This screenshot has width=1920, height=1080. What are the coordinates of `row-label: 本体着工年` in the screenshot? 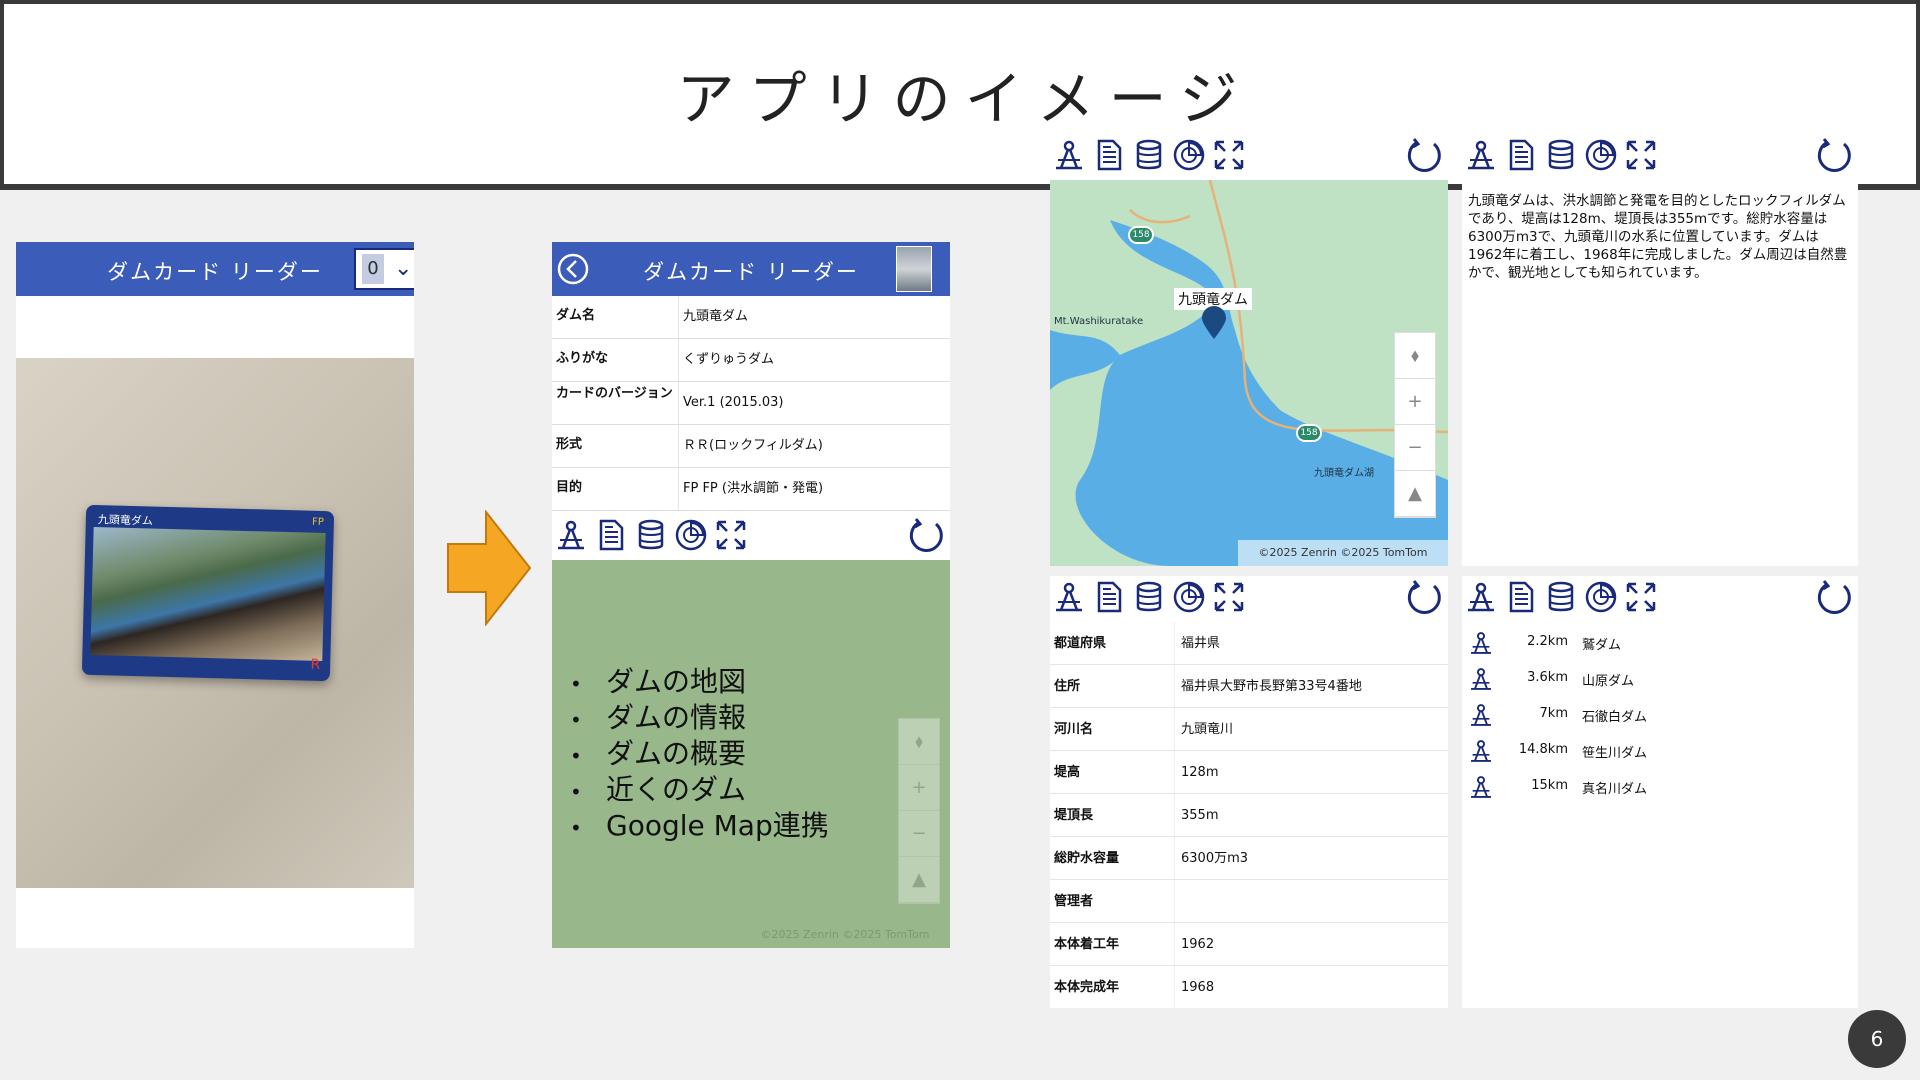 It's located at (1087, 944).